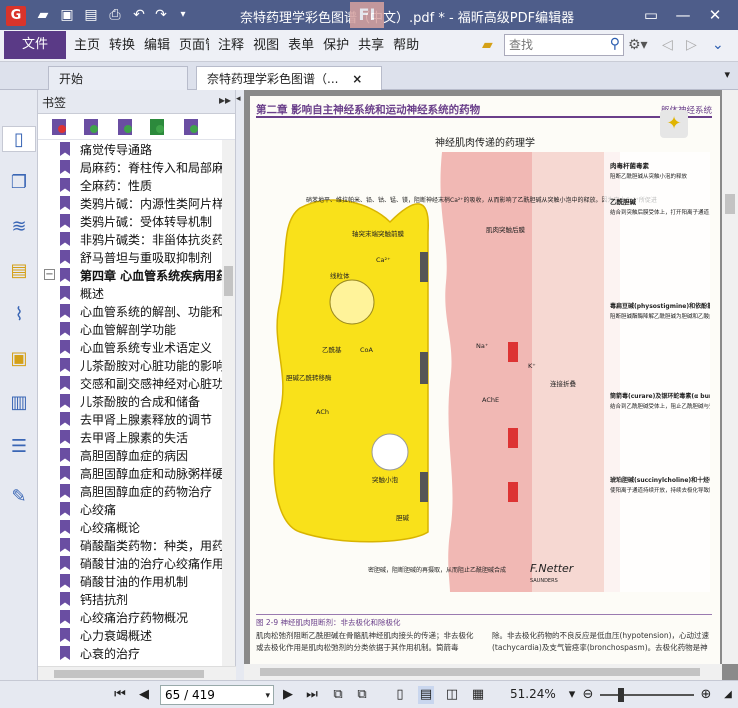 The image size is (738, 708). I want to click on menu-form: 表单, so click(301, 46).